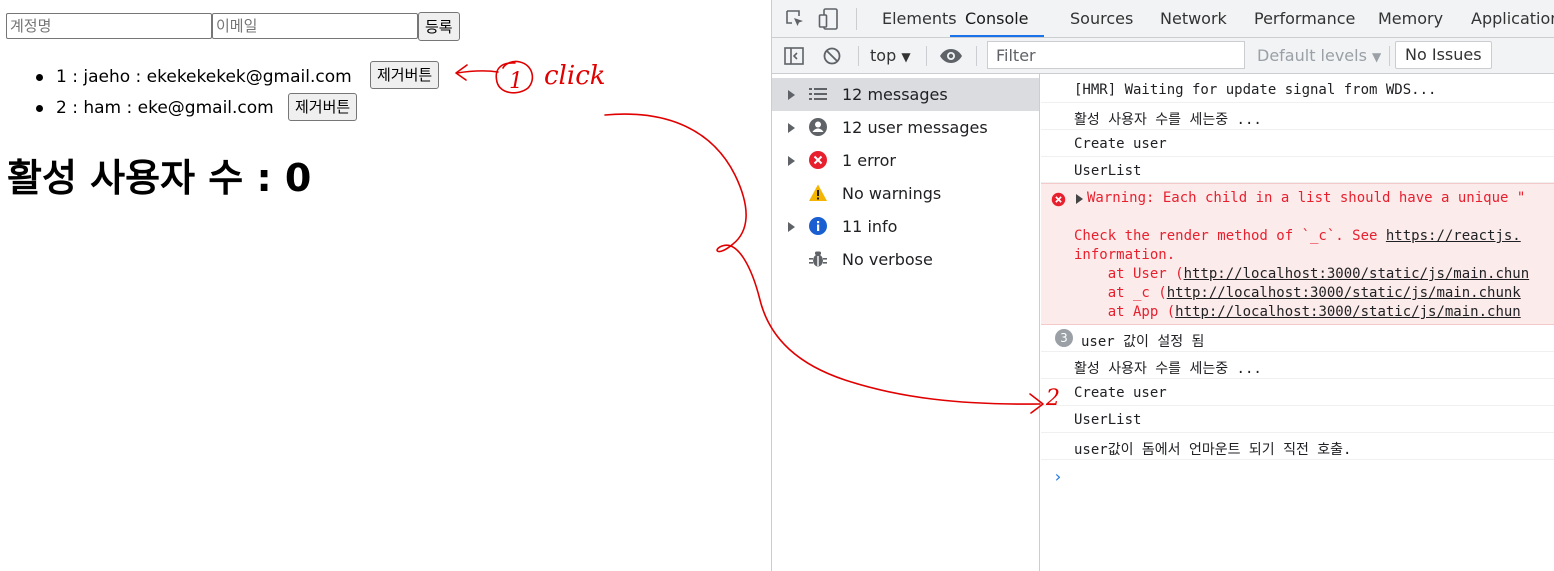 Image resolution: width=1554 pixels, height=571 pixels. I want to click on console-message-text: user 값이 설정 됨, so click(1143, 342).